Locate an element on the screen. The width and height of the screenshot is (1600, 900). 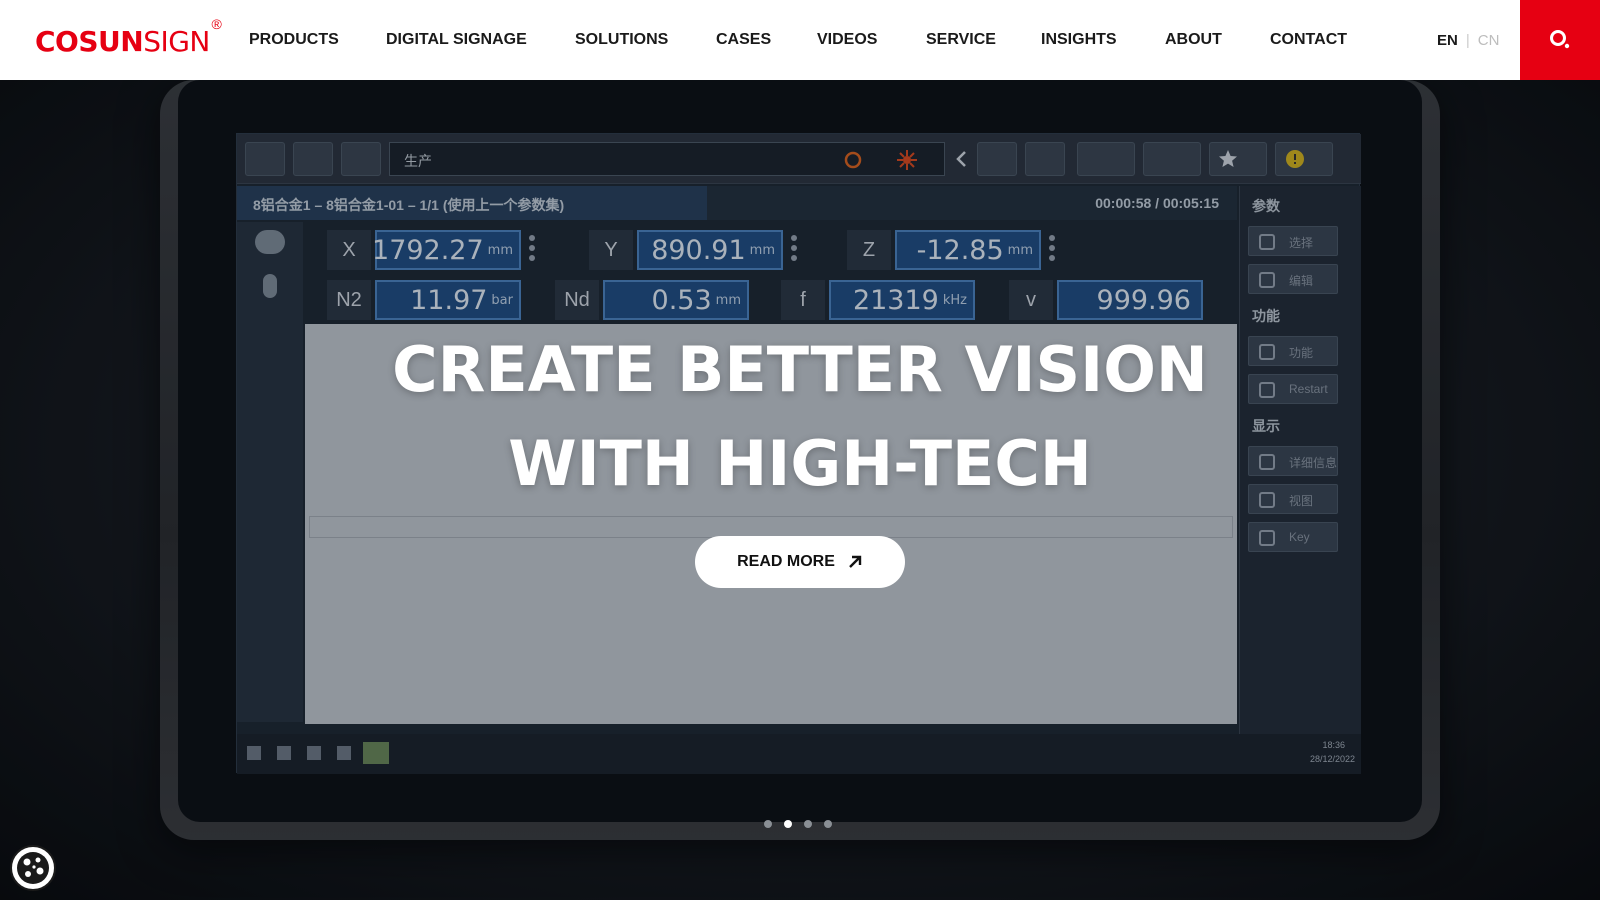
arrow-up-right-icon is located at coordinates (855, 561).